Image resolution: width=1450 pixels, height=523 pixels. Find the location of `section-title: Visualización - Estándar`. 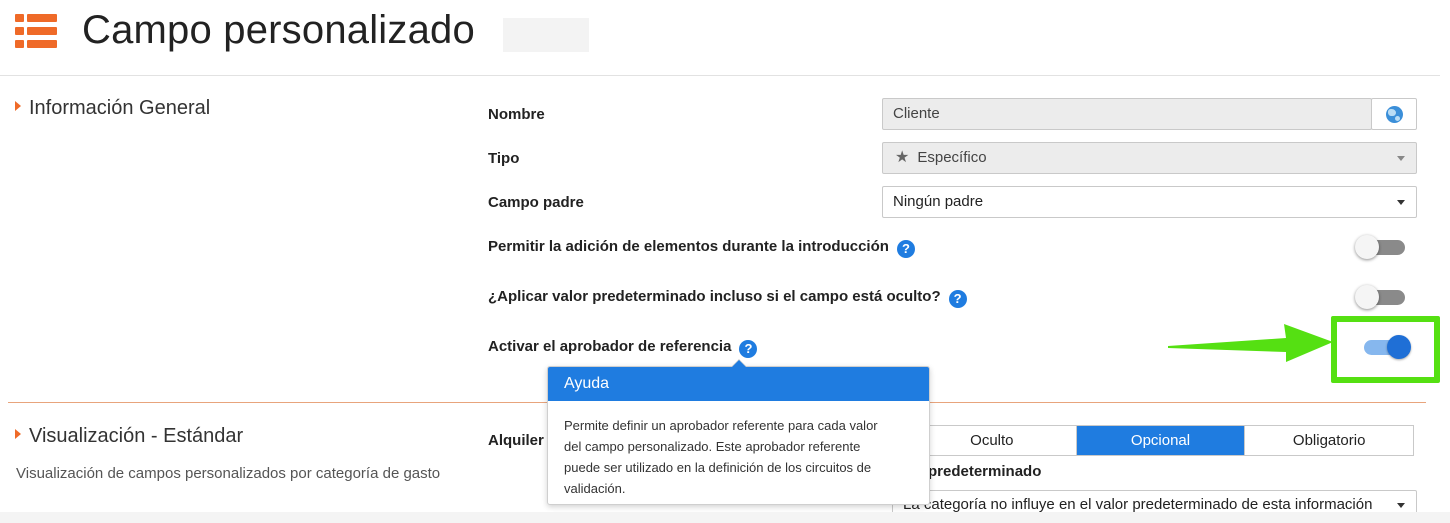

section-title: Visualización - Estándar is located at coordinates (136, 436).